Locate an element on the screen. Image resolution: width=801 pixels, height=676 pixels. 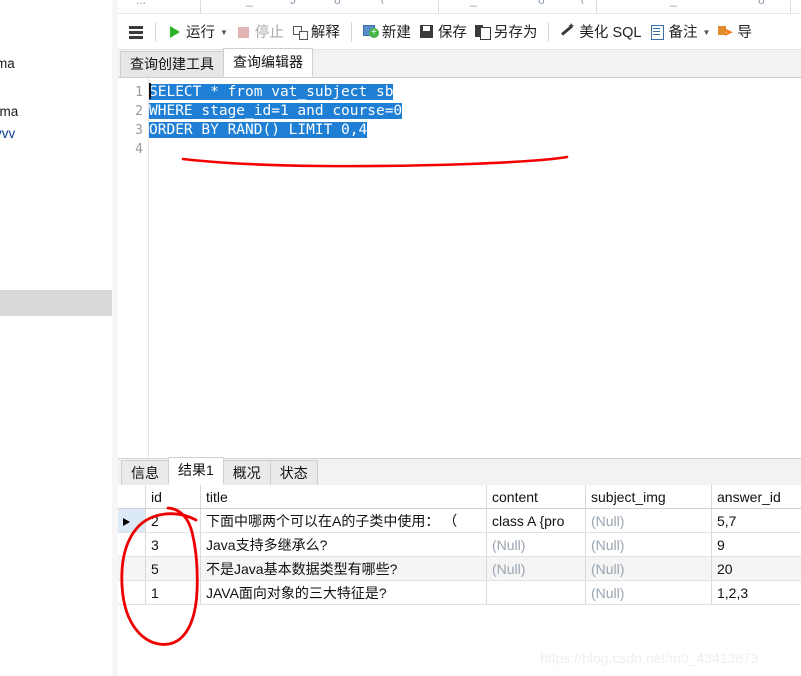
hamburger-menu-icon is located at coordinates (136, 32).